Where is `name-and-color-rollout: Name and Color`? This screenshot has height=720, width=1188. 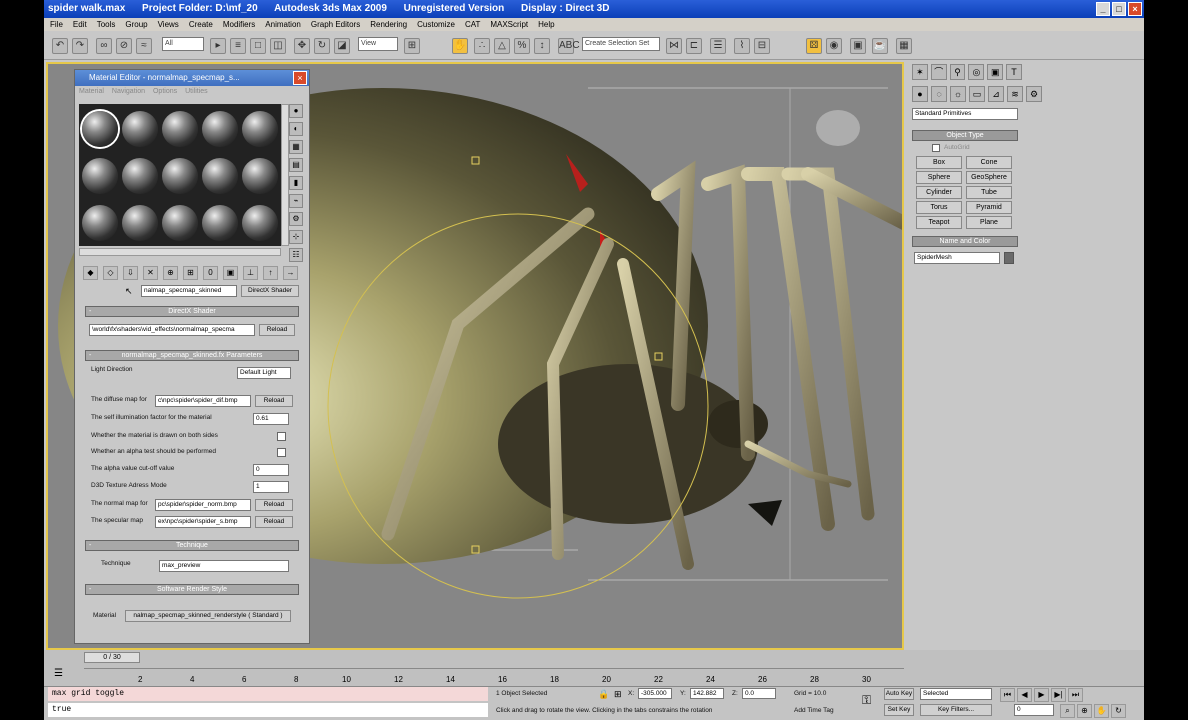 name-and-color-rollout: Name and Color is located at coordinates (965, 241).